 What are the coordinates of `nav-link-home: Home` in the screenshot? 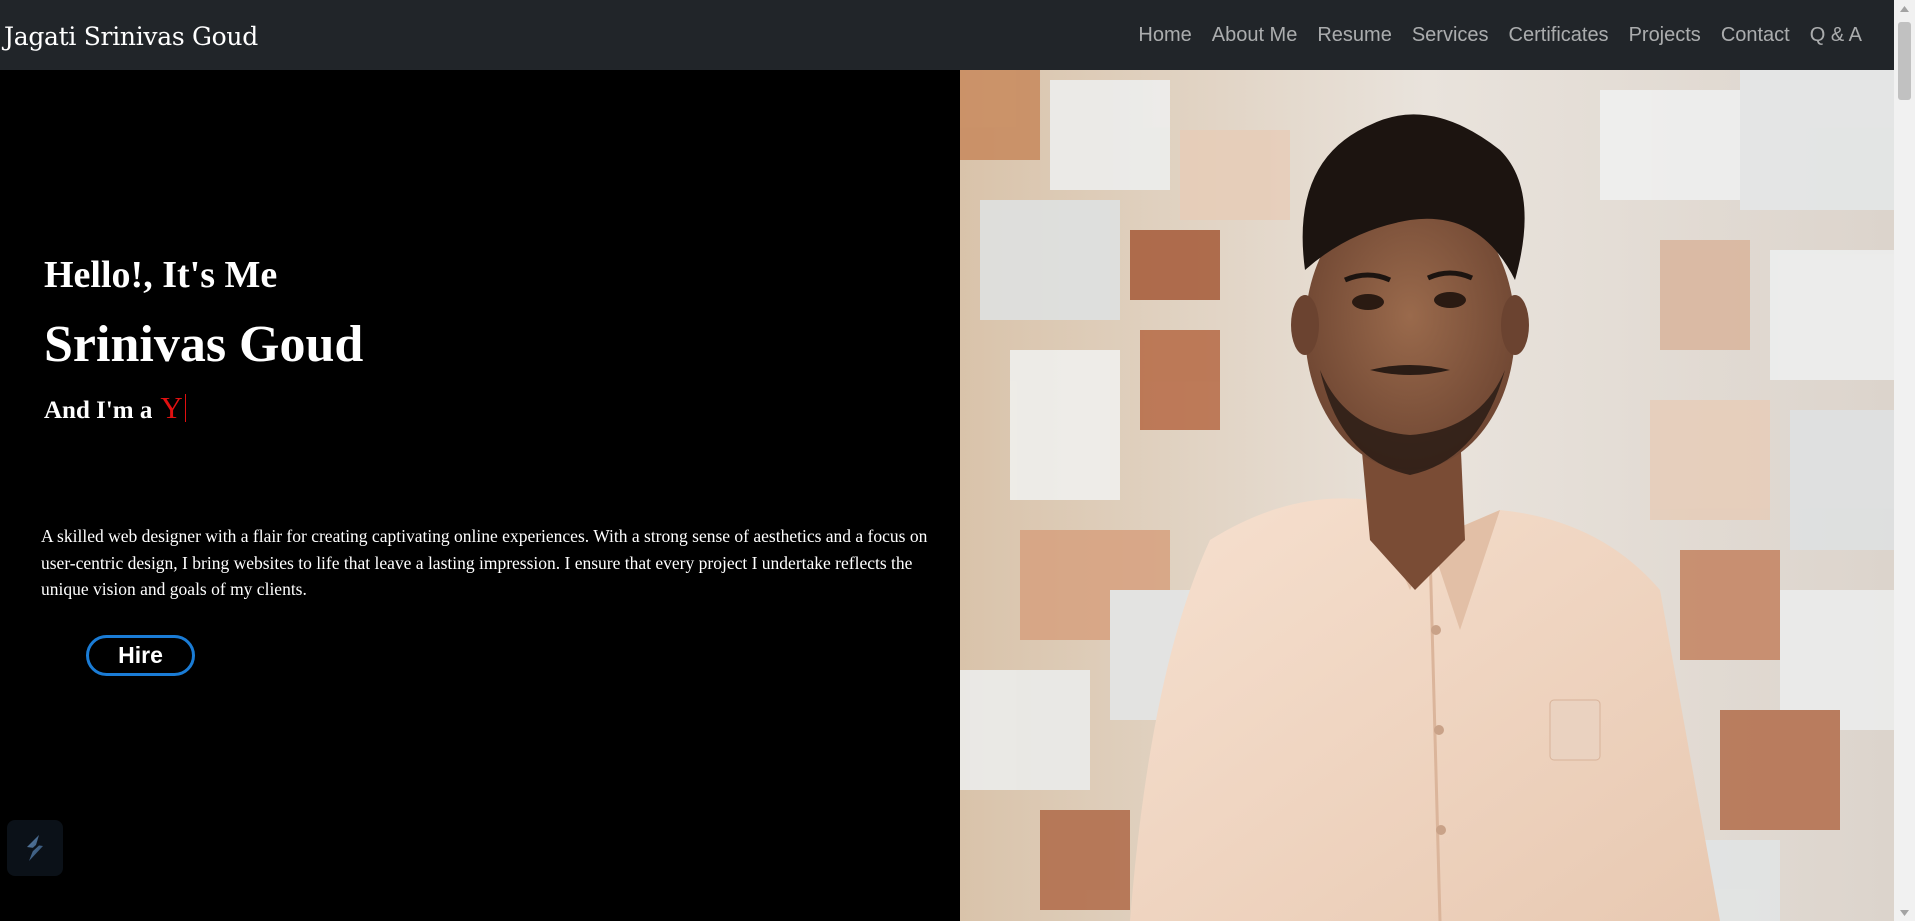 It's located at (1164, 35).